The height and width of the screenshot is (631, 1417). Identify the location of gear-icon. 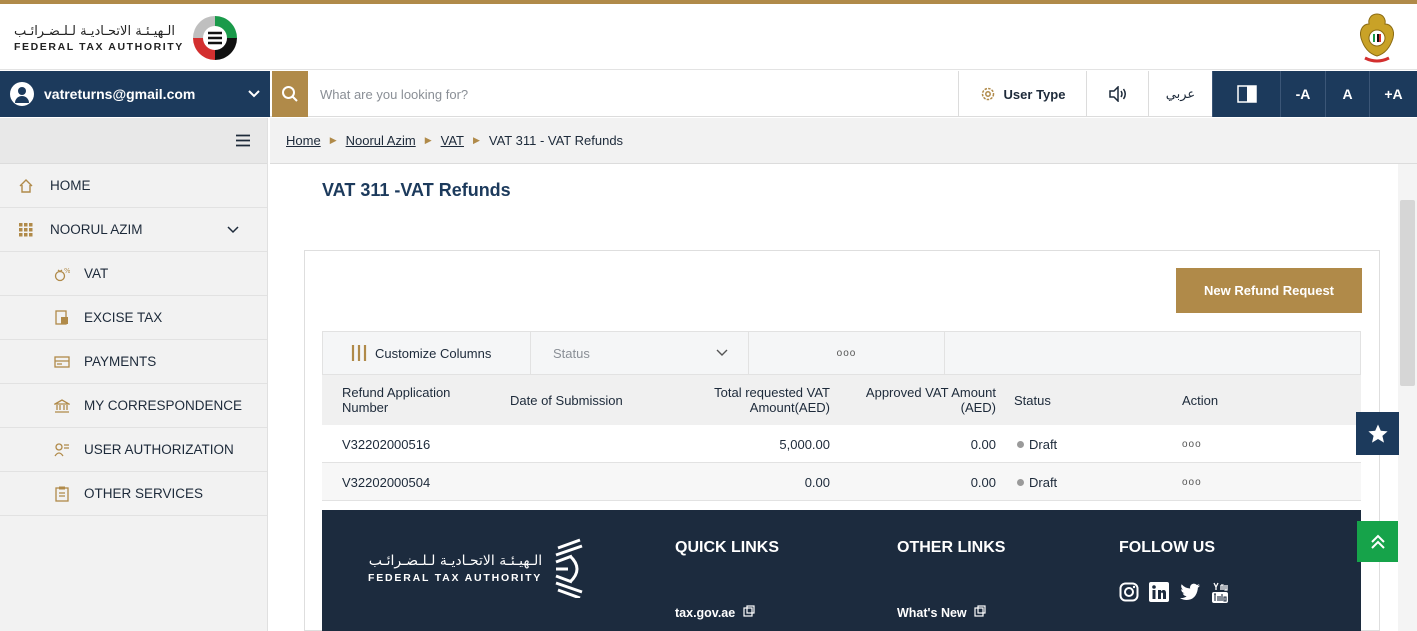
(987, 94).